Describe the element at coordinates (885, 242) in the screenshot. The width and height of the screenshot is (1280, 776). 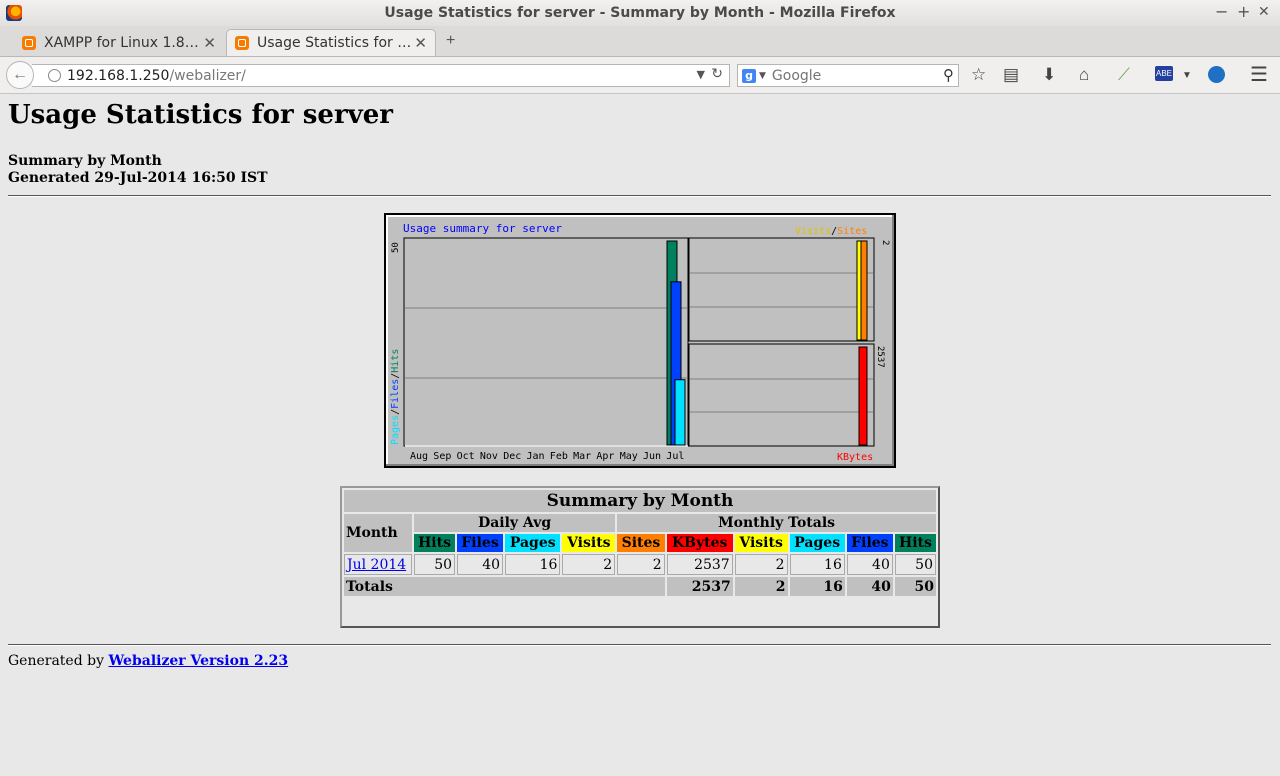
I see `chart-visits-ymax: 2` at that location.